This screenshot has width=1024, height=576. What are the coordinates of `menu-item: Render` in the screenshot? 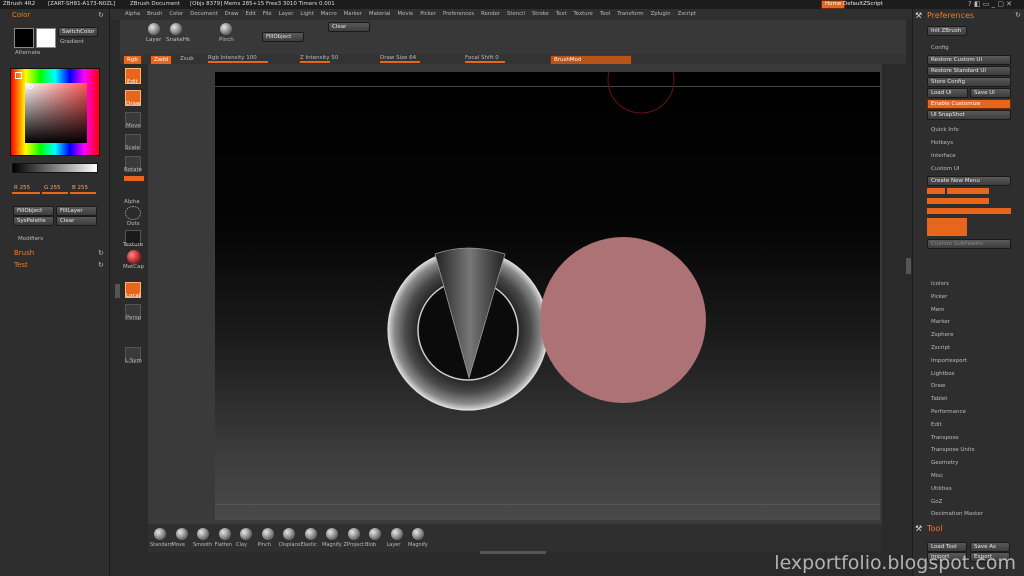 It's located at (490, 15).